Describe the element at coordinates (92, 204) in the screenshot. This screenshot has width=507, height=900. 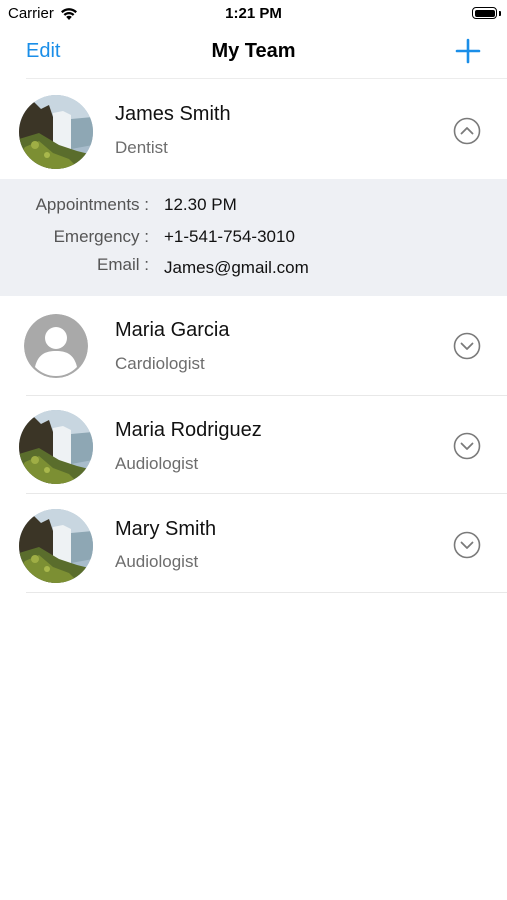
I see `appointments-label: Appointments :` at that location.